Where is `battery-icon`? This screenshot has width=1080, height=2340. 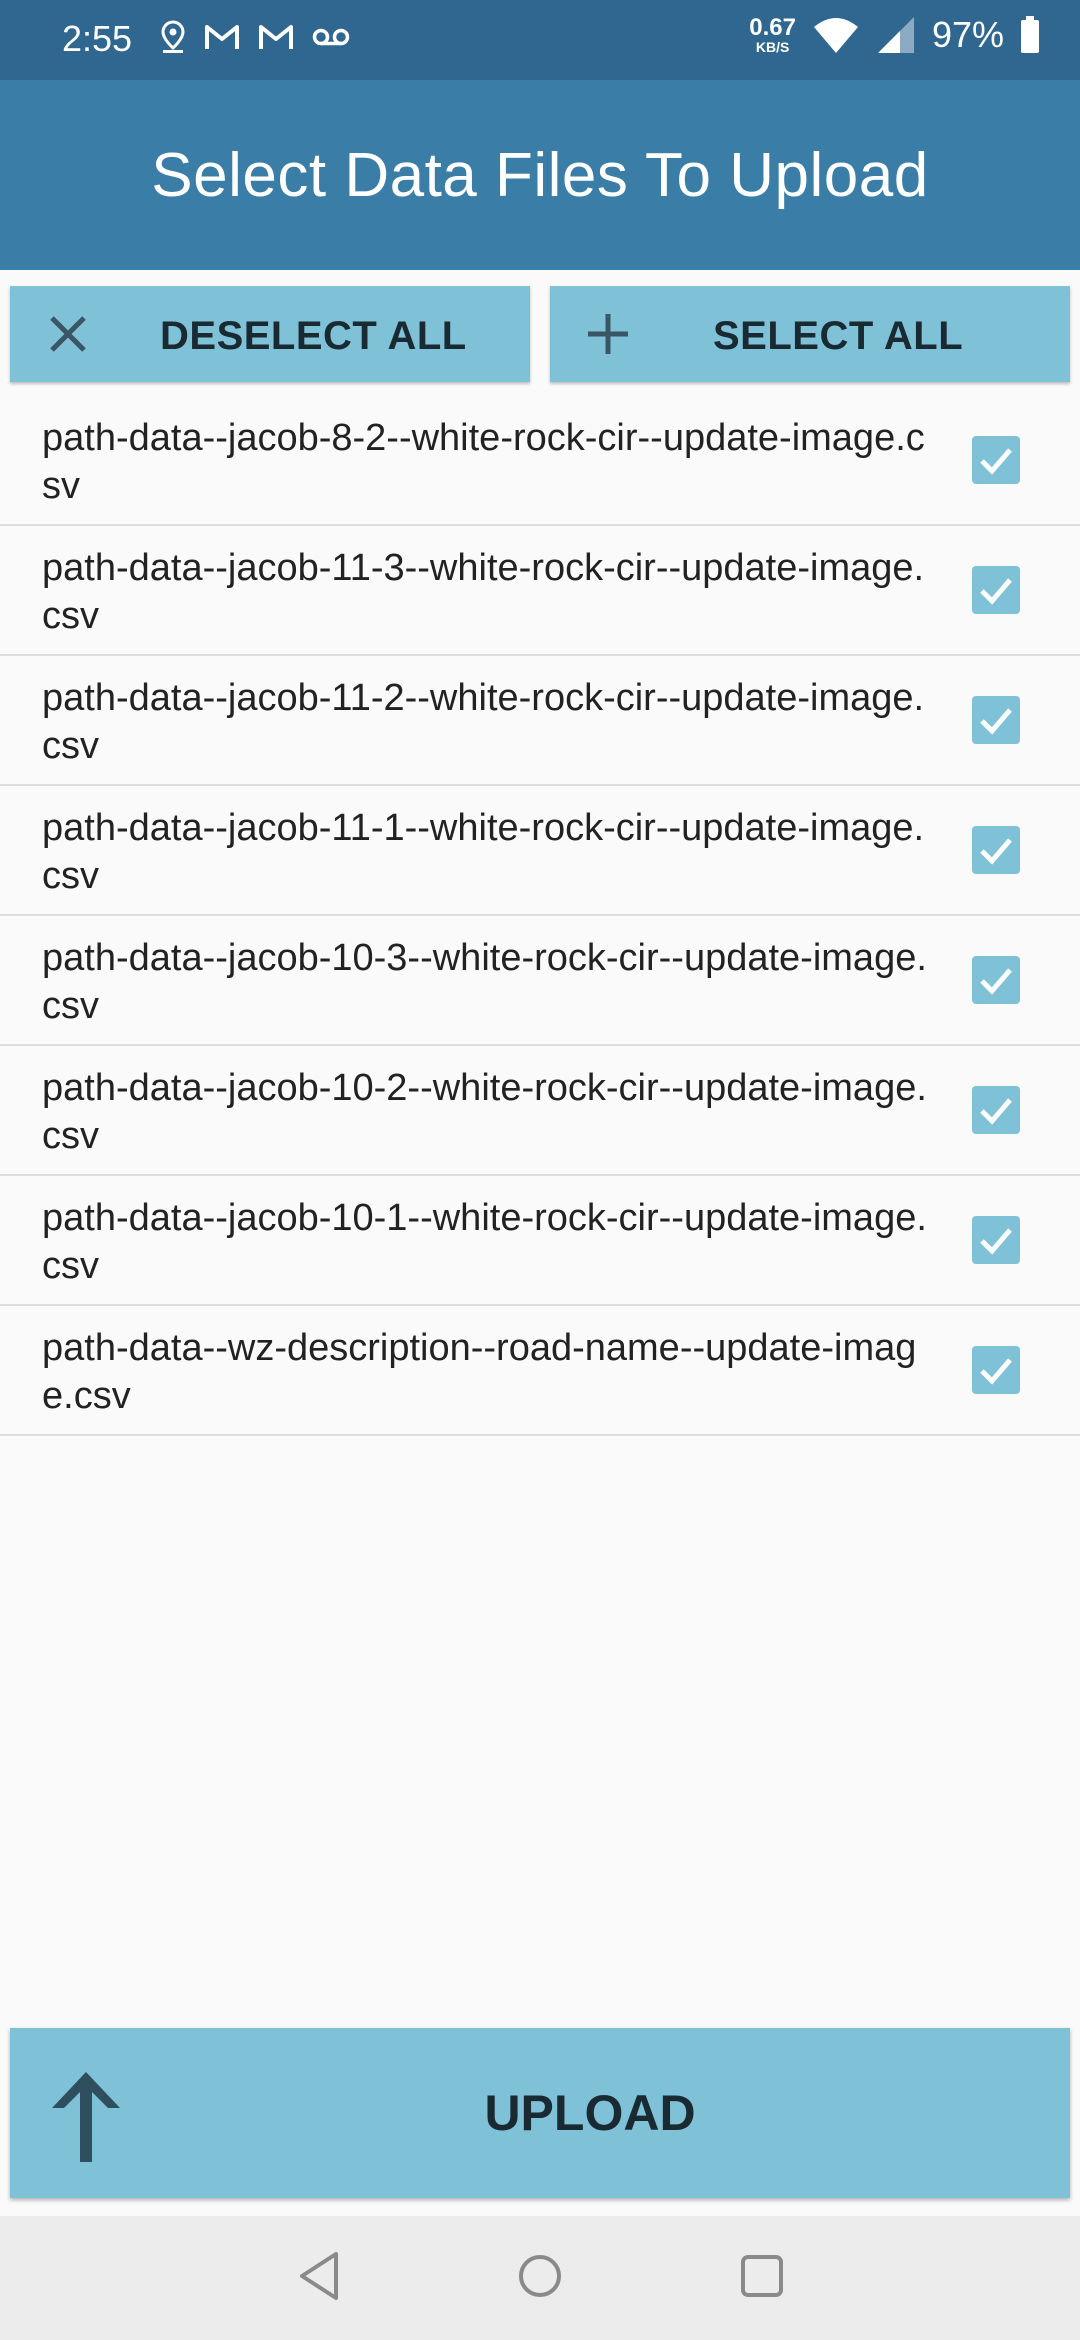
battery-icon is located at coordinates (1030, 34).